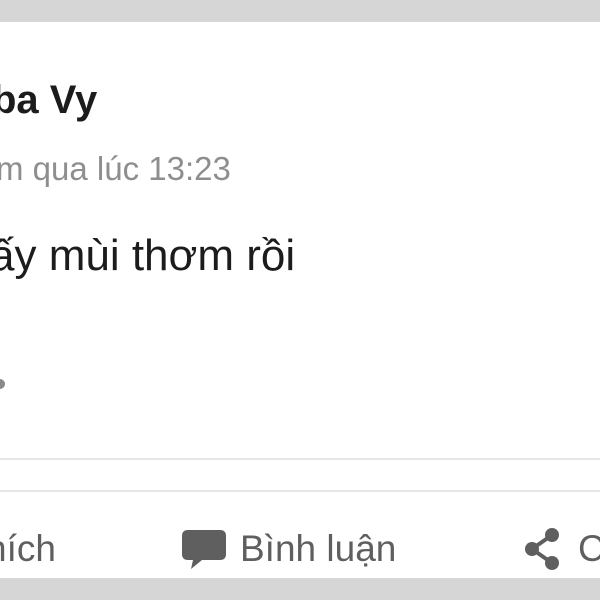 This screenshot has height=600, width=600. I want to click on post-author-name: ba Vy, so click(48, 100).